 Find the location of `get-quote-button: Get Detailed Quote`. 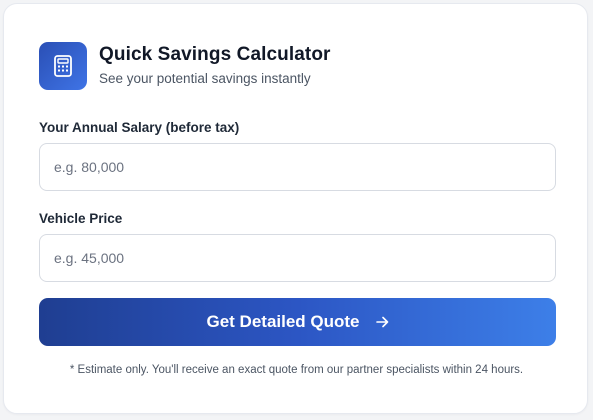

get-quote-button: Get Detailed Quote is located at coordinates (297, 322).